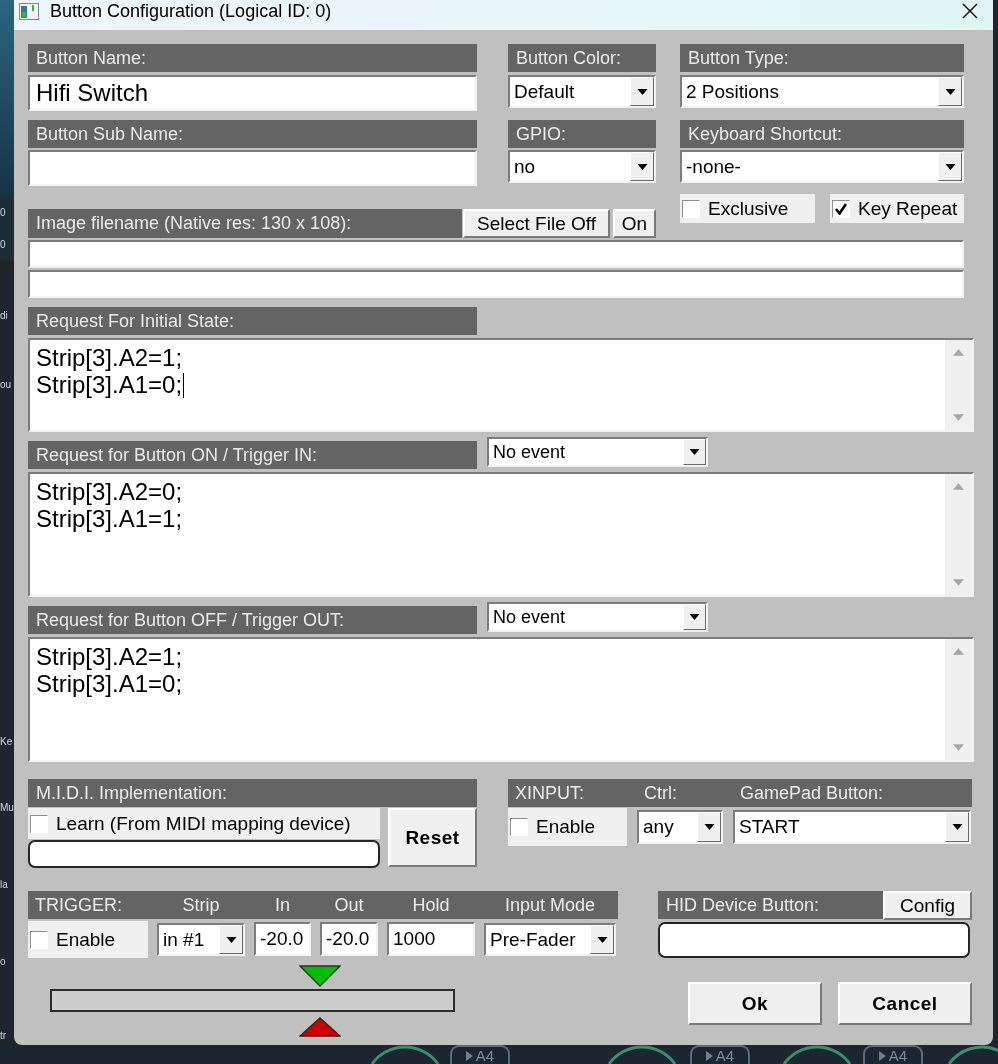 This screenshot has height=1064, width=998. What do you see at coordinates (3, 245) in the screenshot?
I see `background-text: 0` at bounding box center [3, 245].